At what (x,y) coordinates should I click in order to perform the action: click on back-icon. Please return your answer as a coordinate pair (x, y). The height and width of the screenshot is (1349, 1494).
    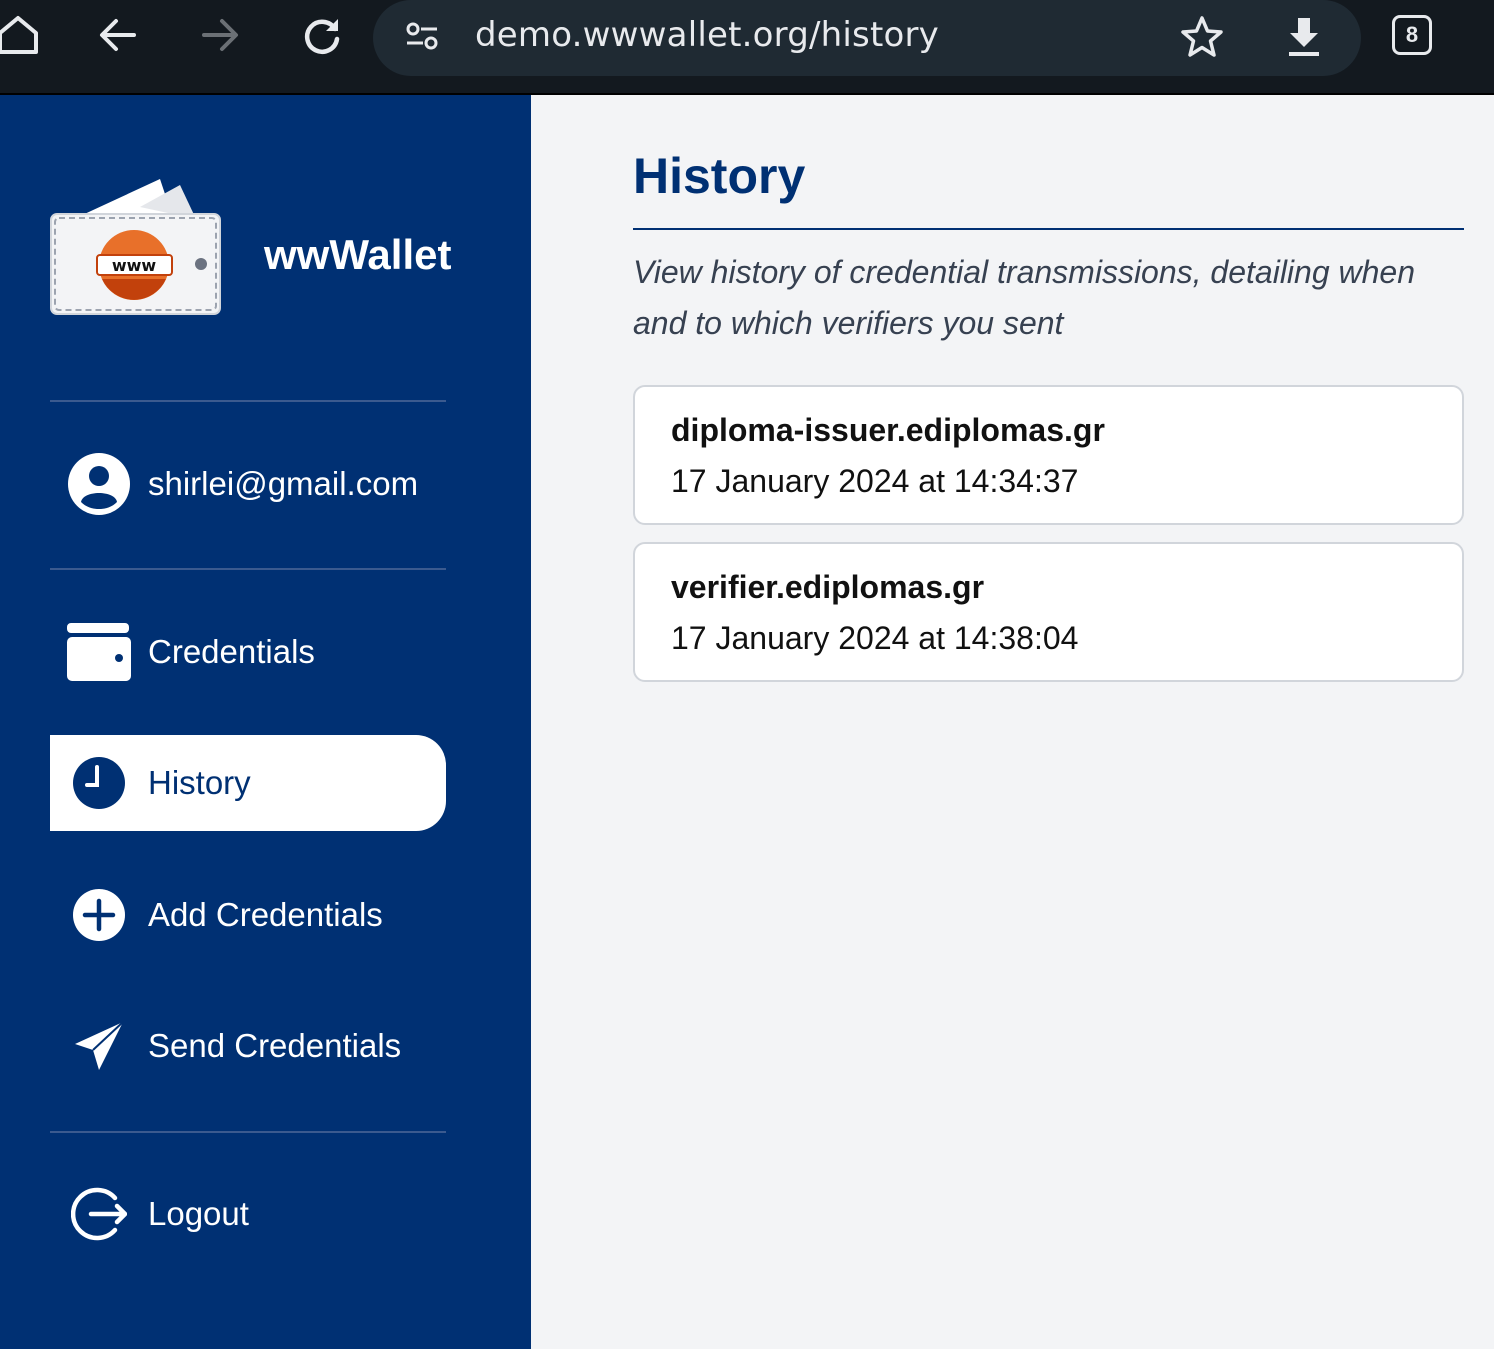
    Looking at the image, I should click on (118, 35).